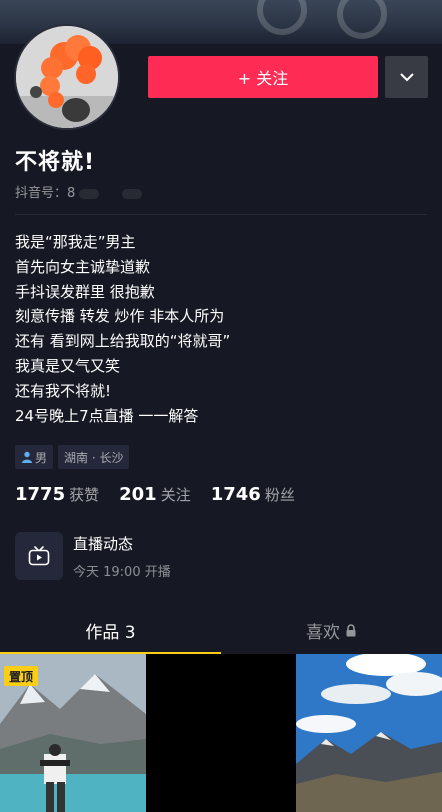  Describe the element at coordinates (85, 291) in the screenshot. I see `bio-line: 手抖误发群里 很抱歉` at that location.